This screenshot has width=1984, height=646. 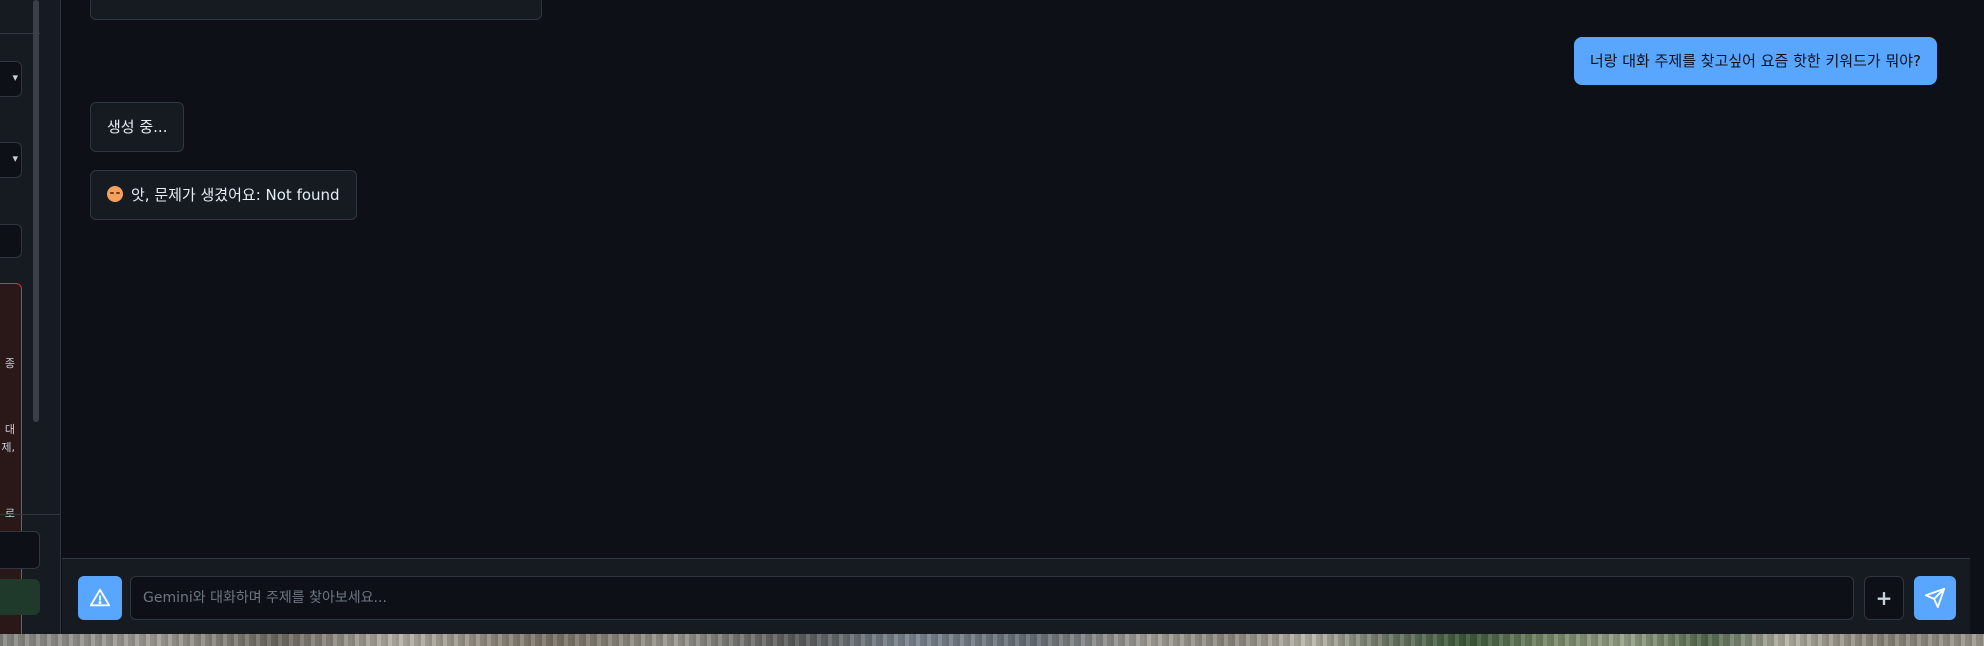 I want to click on chat-scrollbar, so click(x=1963, y=279).